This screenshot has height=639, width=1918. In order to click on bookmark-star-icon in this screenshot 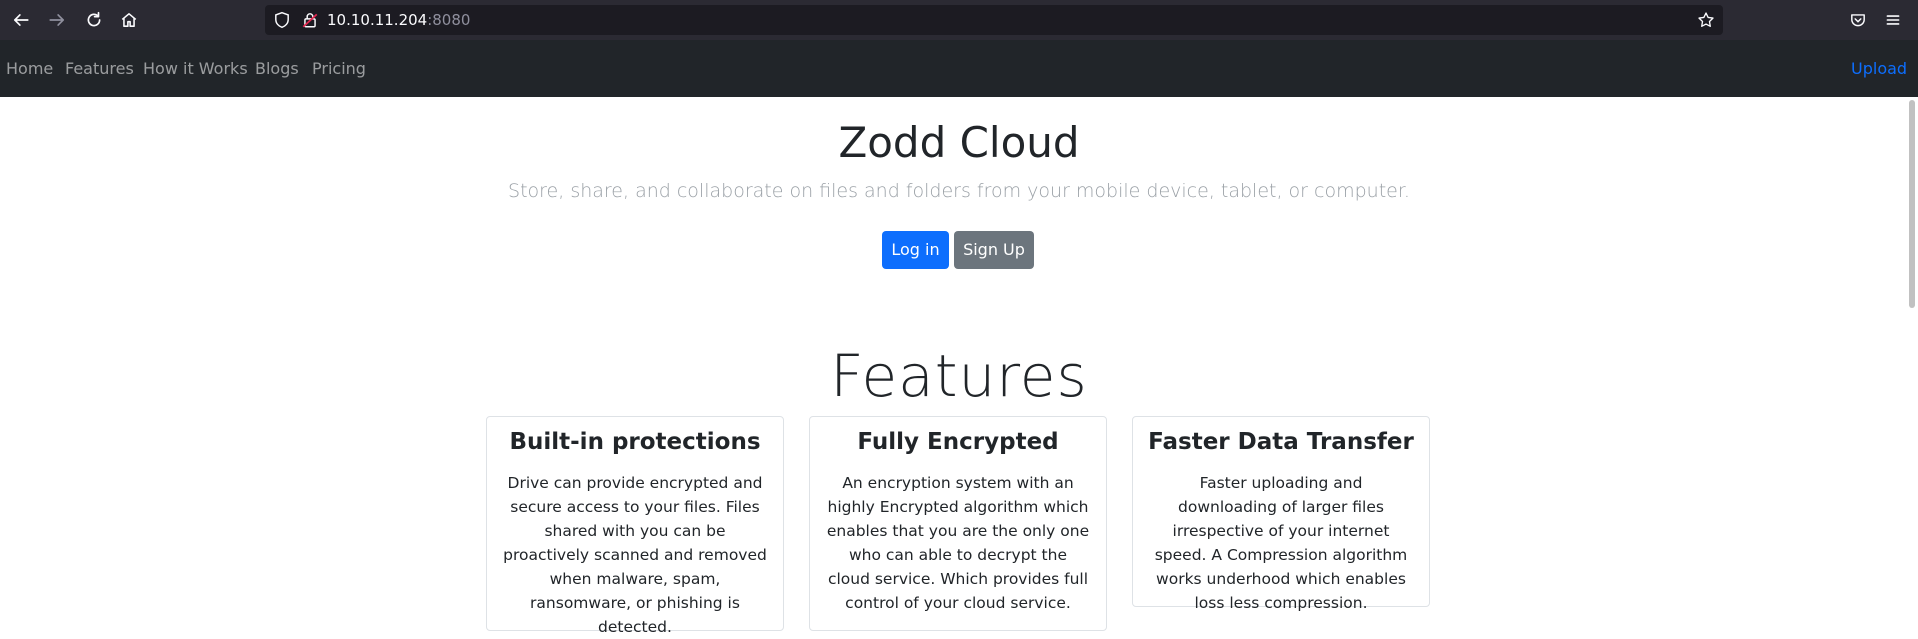, I will do `click(1706, 20)`.